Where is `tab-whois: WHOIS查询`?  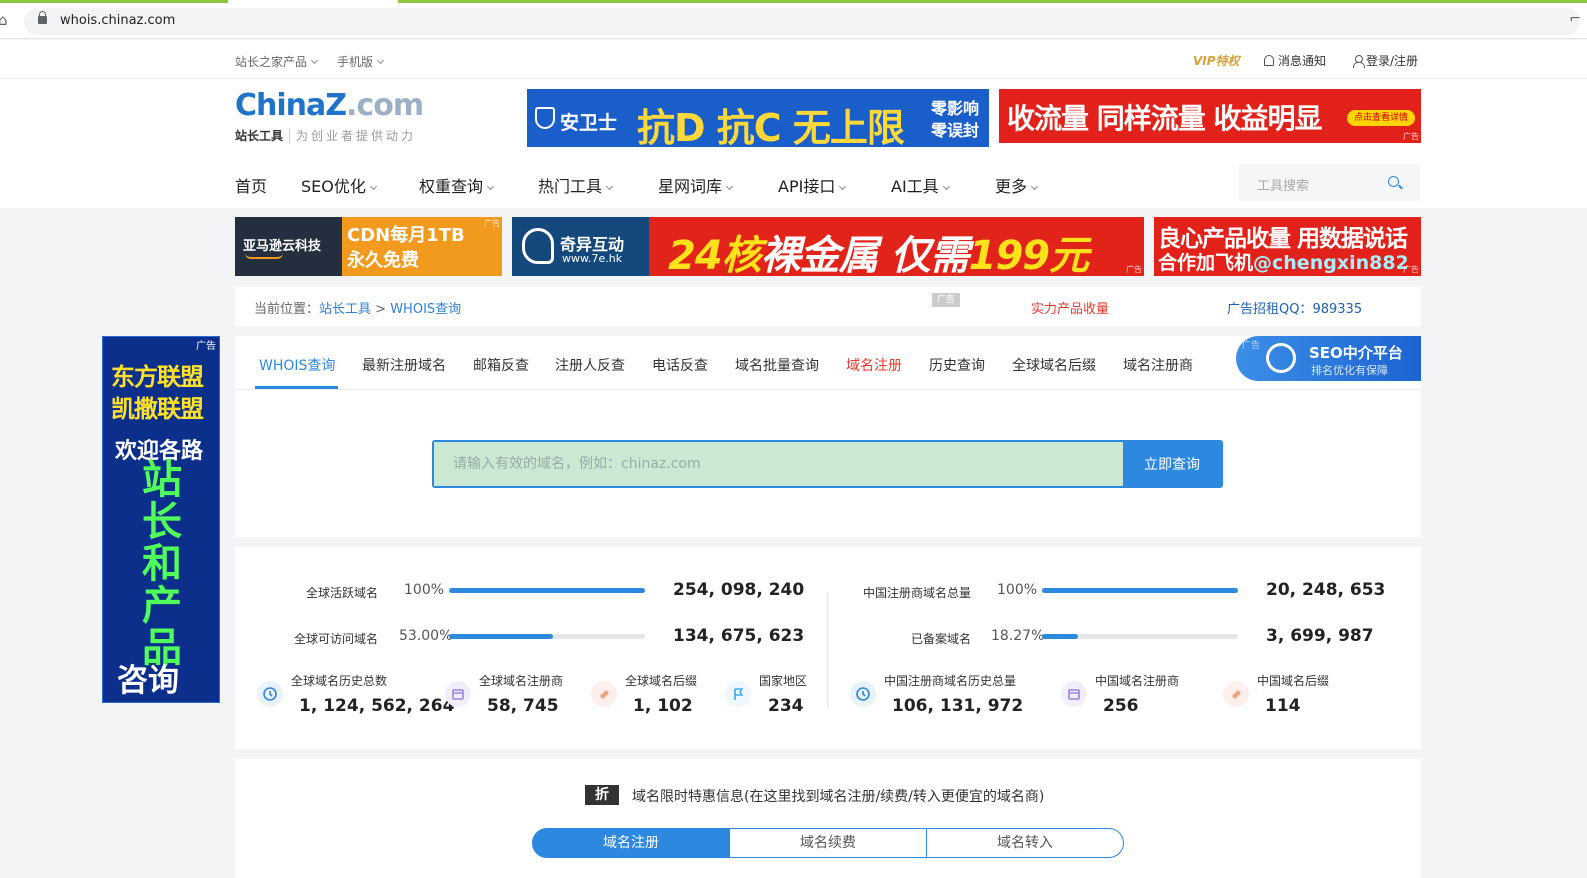 tab-whois: WHOIS查询 is located at coordinates (297, 365).